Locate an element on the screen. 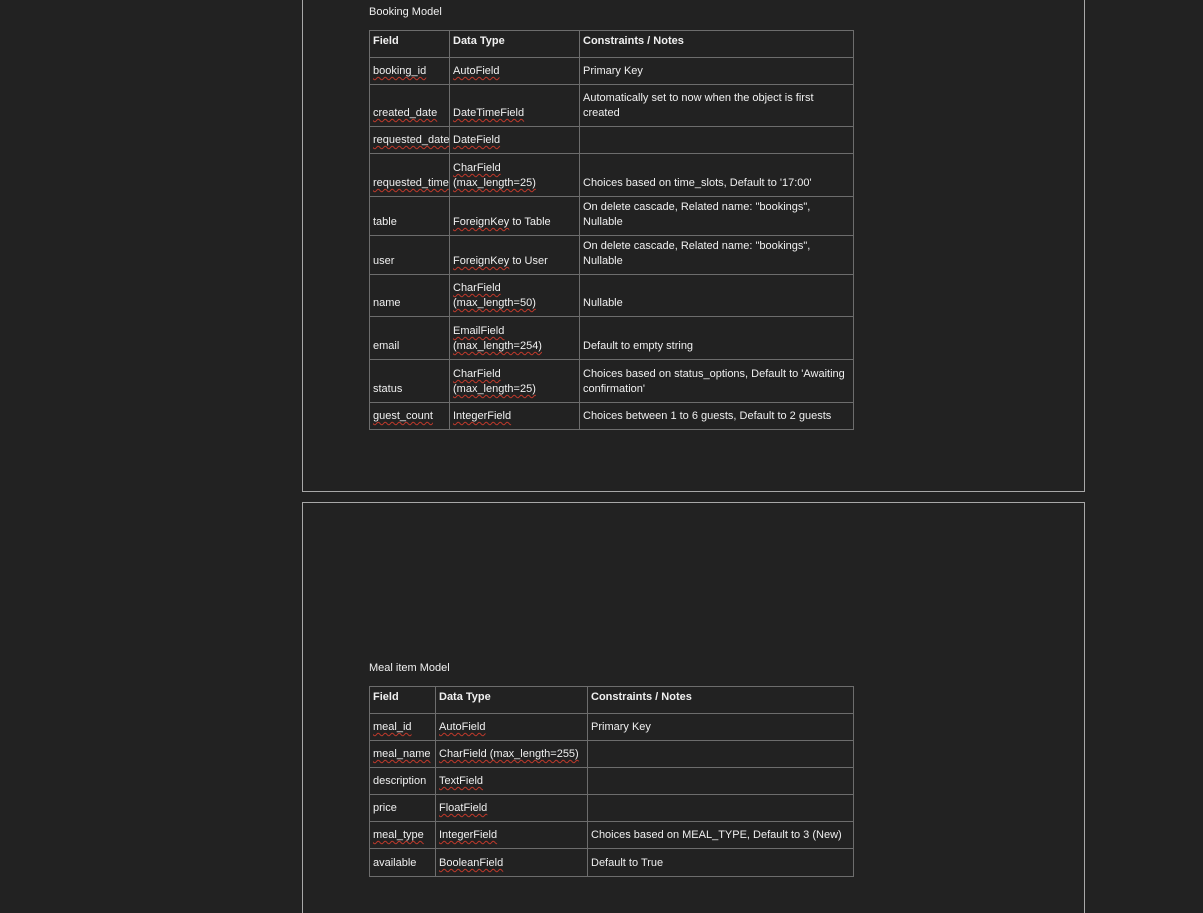  field-name: description is located at coordinates (400, 781).